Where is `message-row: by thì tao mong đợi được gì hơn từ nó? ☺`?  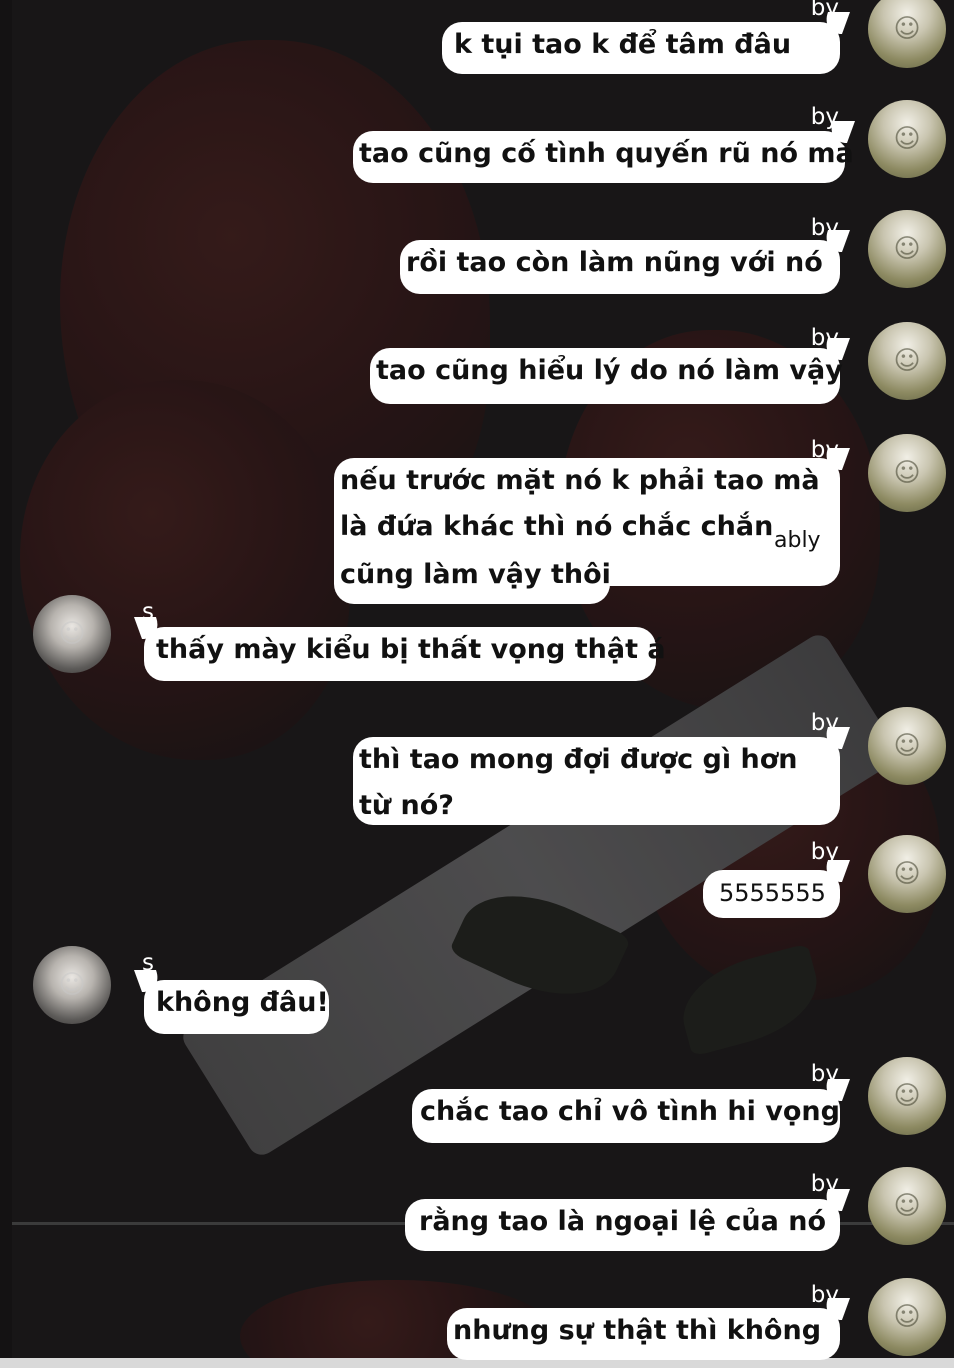
message-row: by thì tao mong đợi được gì hơn từ nó? ☺ is located at coordinates (477, 772).